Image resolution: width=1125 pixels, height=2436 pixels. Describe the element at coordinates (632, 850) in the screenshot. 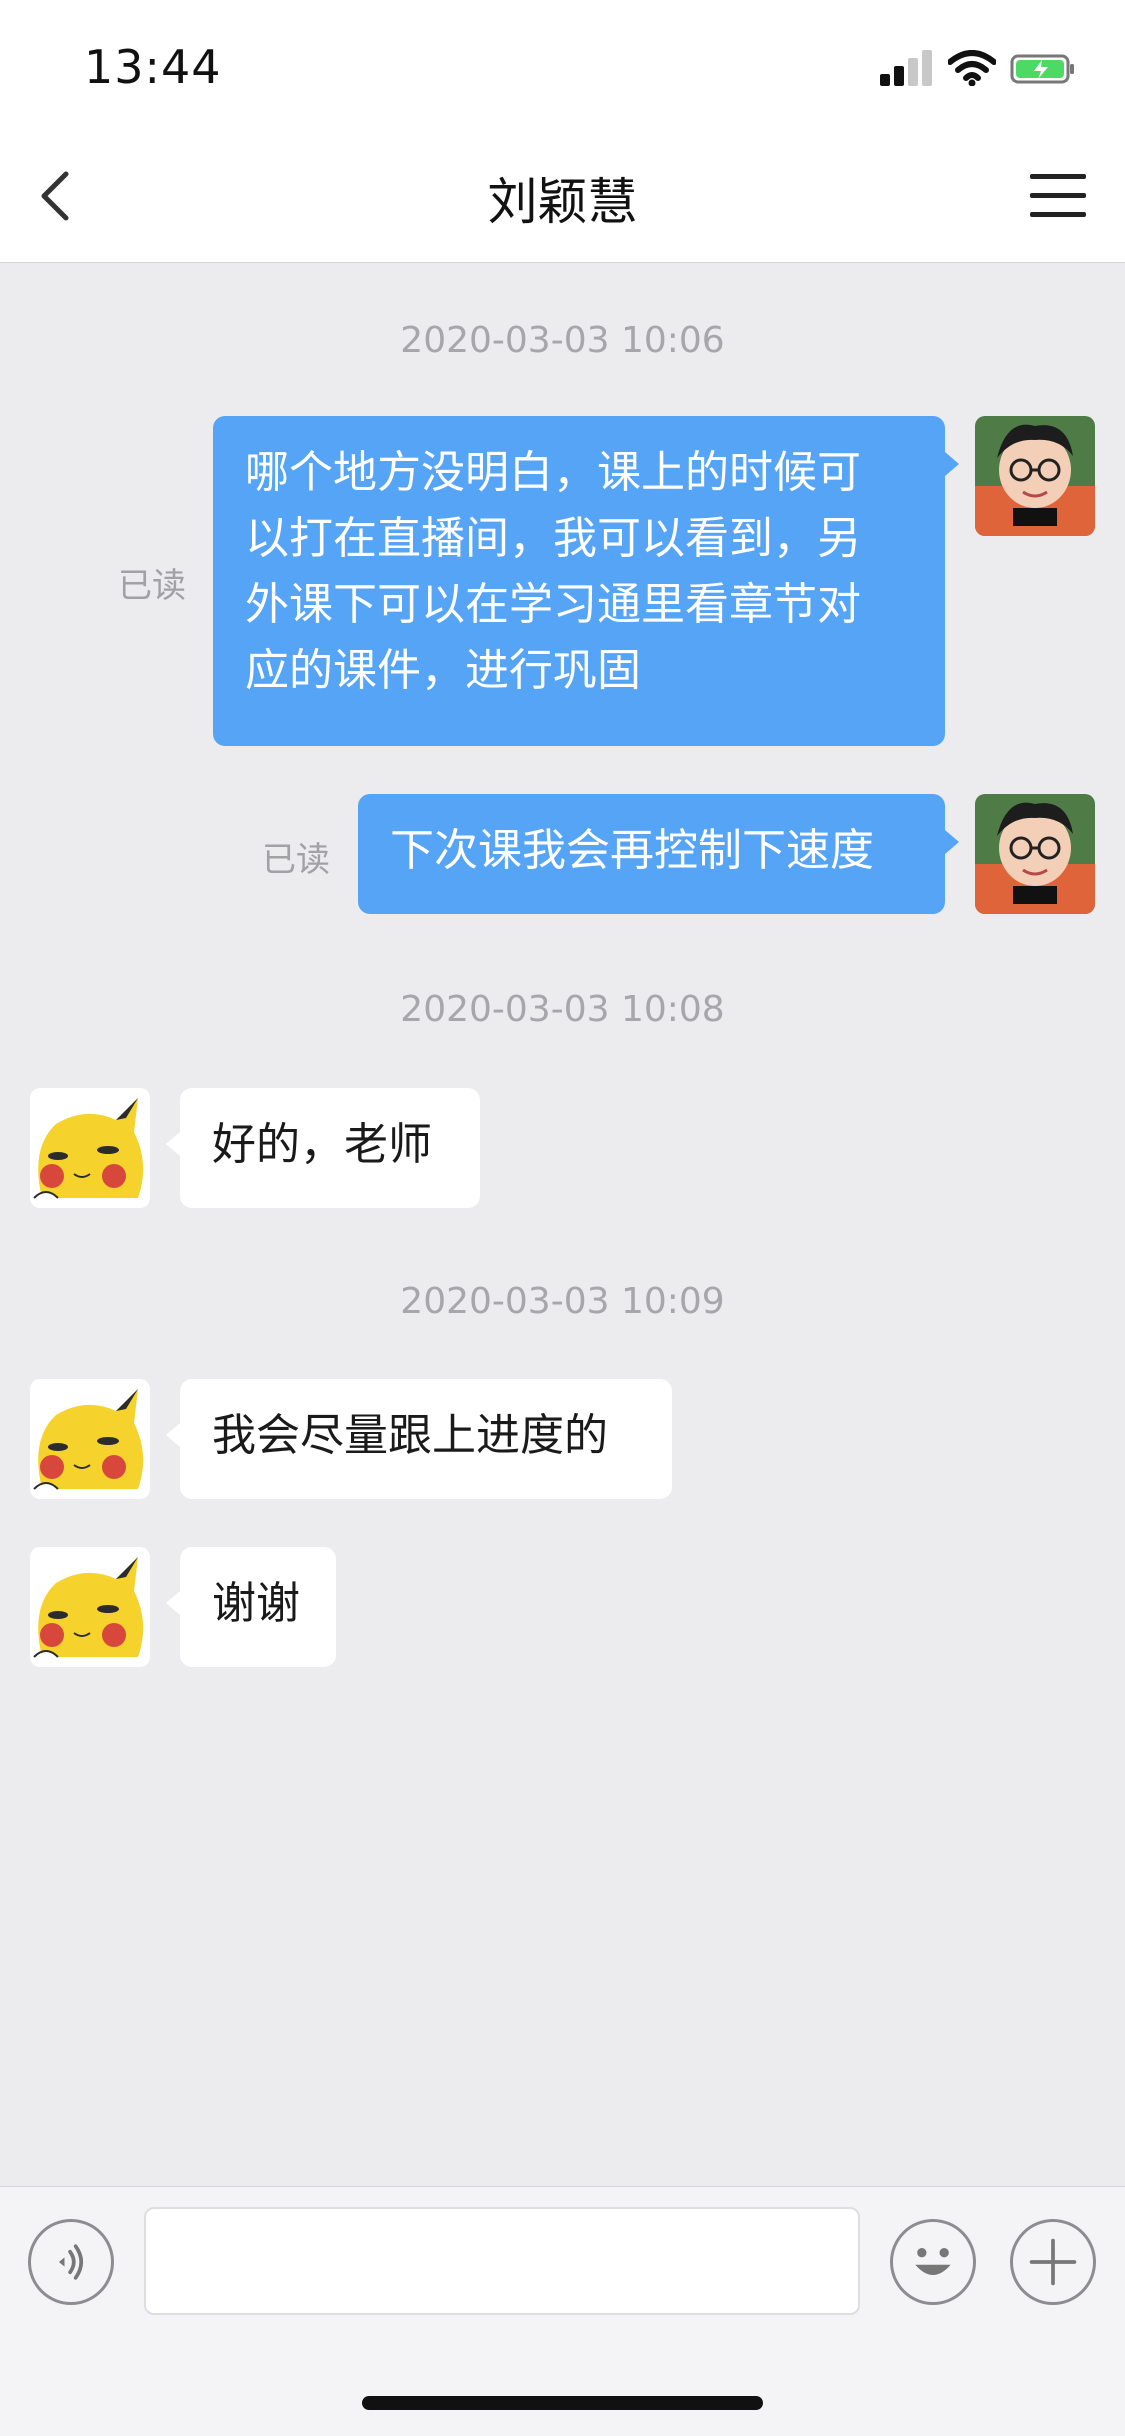

I see `message-line: 下次课我会再控制下速度` at that location.